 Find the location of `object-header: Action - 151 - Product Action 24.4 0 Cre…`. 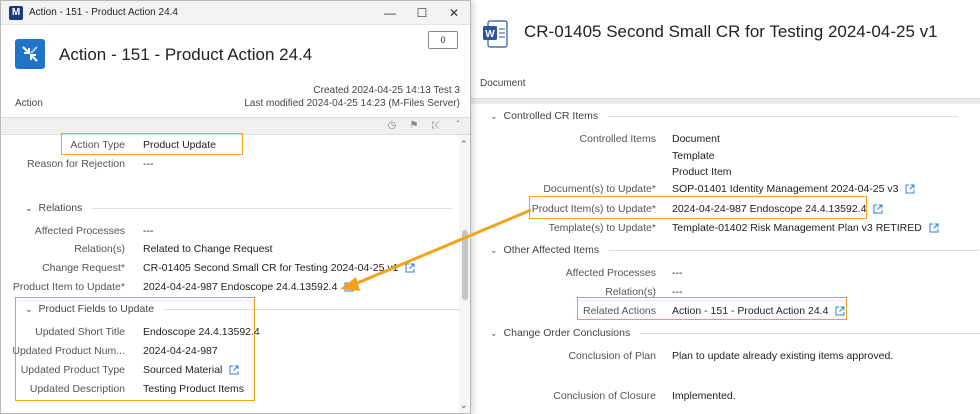

object-header: Action - 151 - Product Action 24.4 0 Cre… is located at coordinates (235, 71).